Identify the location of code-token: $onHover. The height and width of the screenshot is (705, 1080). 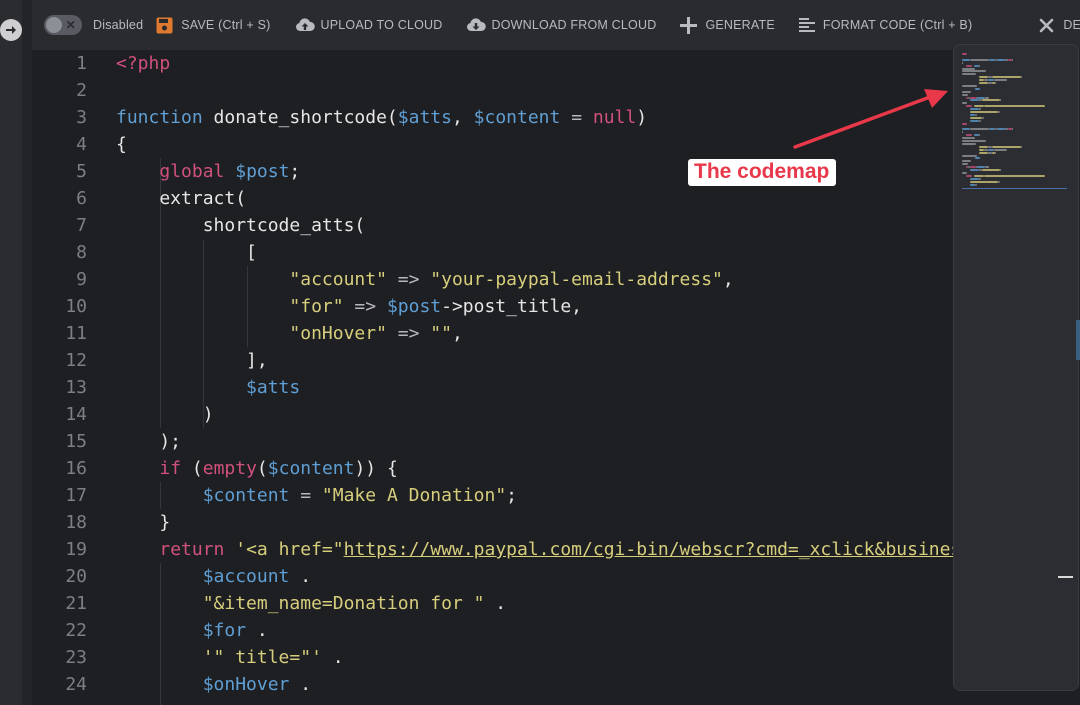
(246, 684).